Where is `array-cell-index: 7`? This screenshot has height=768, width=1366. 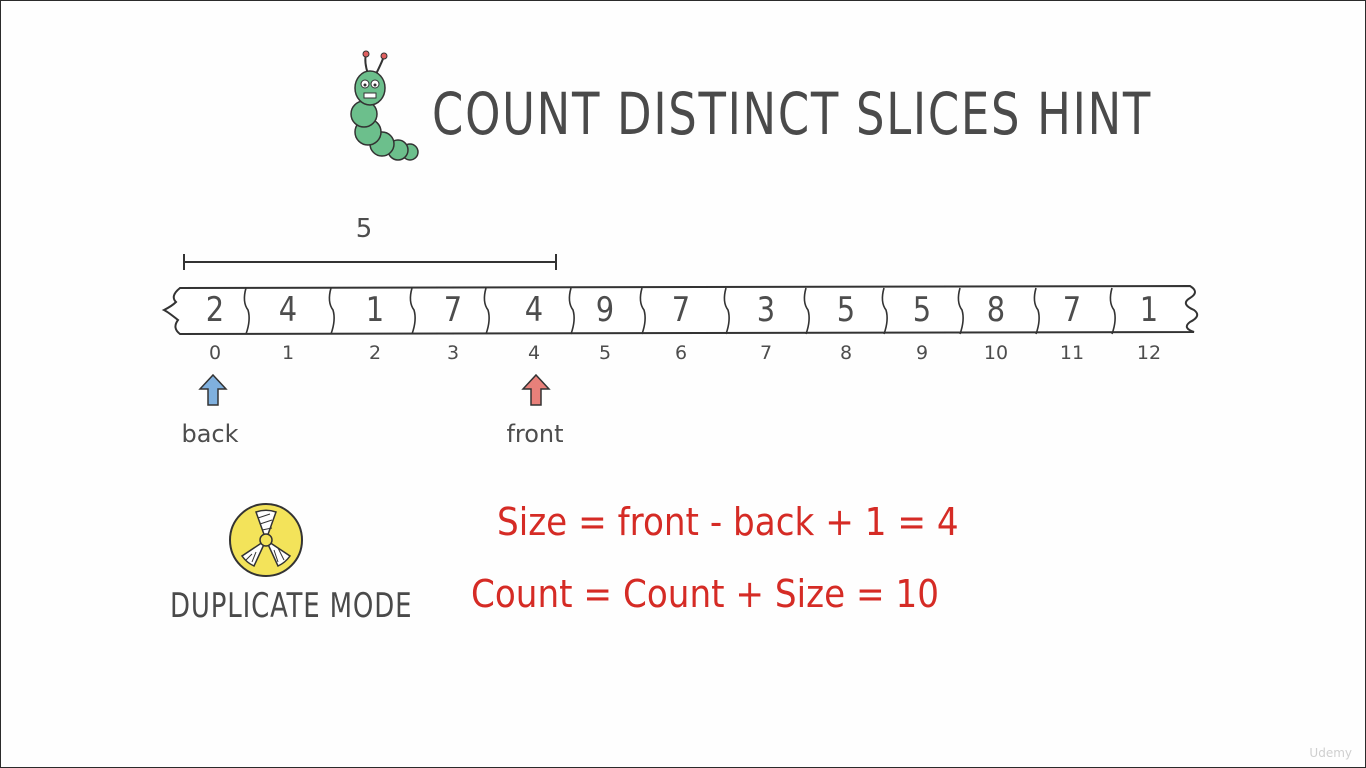 array-cell-index: 7 is located at coordinates (766, 353).